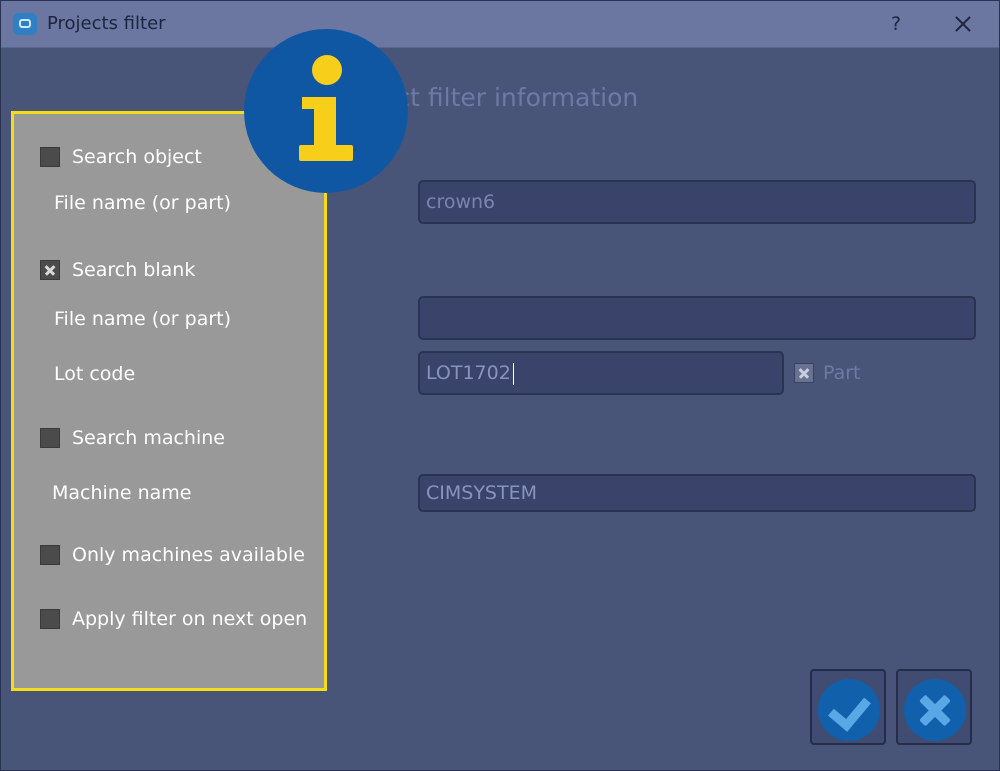 The width and height of the screenshot is (1000, 771). Describe the element at coordinates (143, 203) in the screenshot. I see `object-file-name-label: File name (or part)` at that location.